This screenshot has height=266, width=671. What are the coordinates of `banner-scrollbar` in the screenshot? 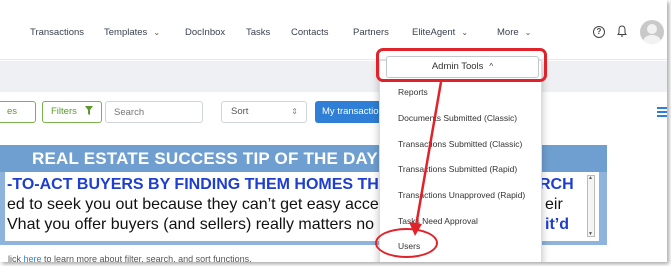 It's located at (591, 206).